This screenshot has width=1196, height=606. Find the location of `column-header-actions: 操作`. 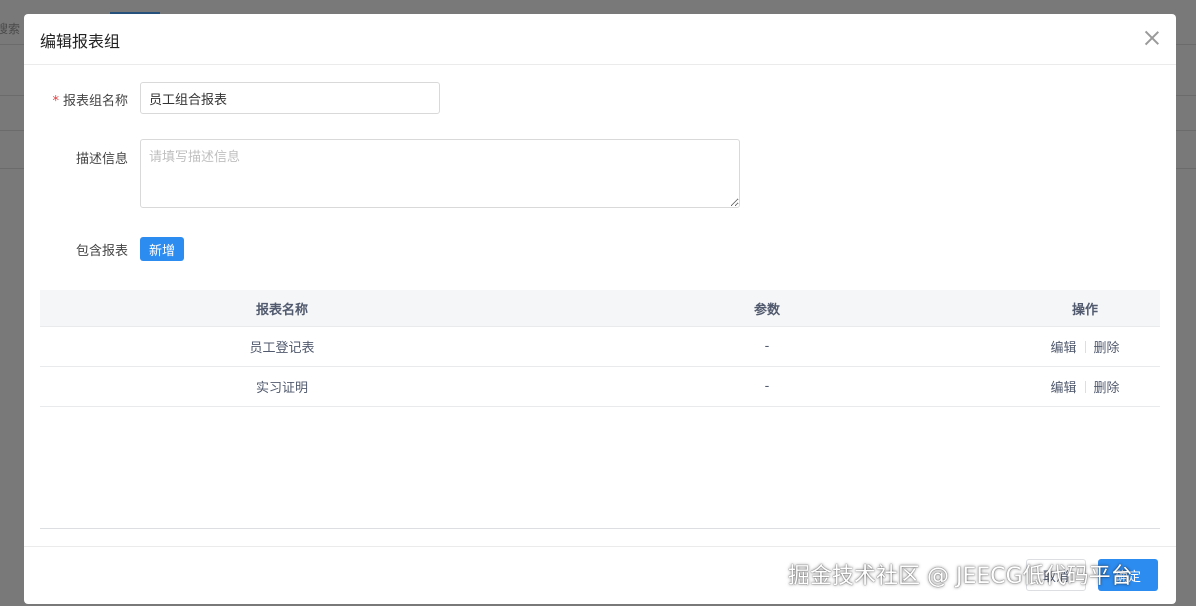

column-header-actions: 操作 is located at coordinates (1084, 310).